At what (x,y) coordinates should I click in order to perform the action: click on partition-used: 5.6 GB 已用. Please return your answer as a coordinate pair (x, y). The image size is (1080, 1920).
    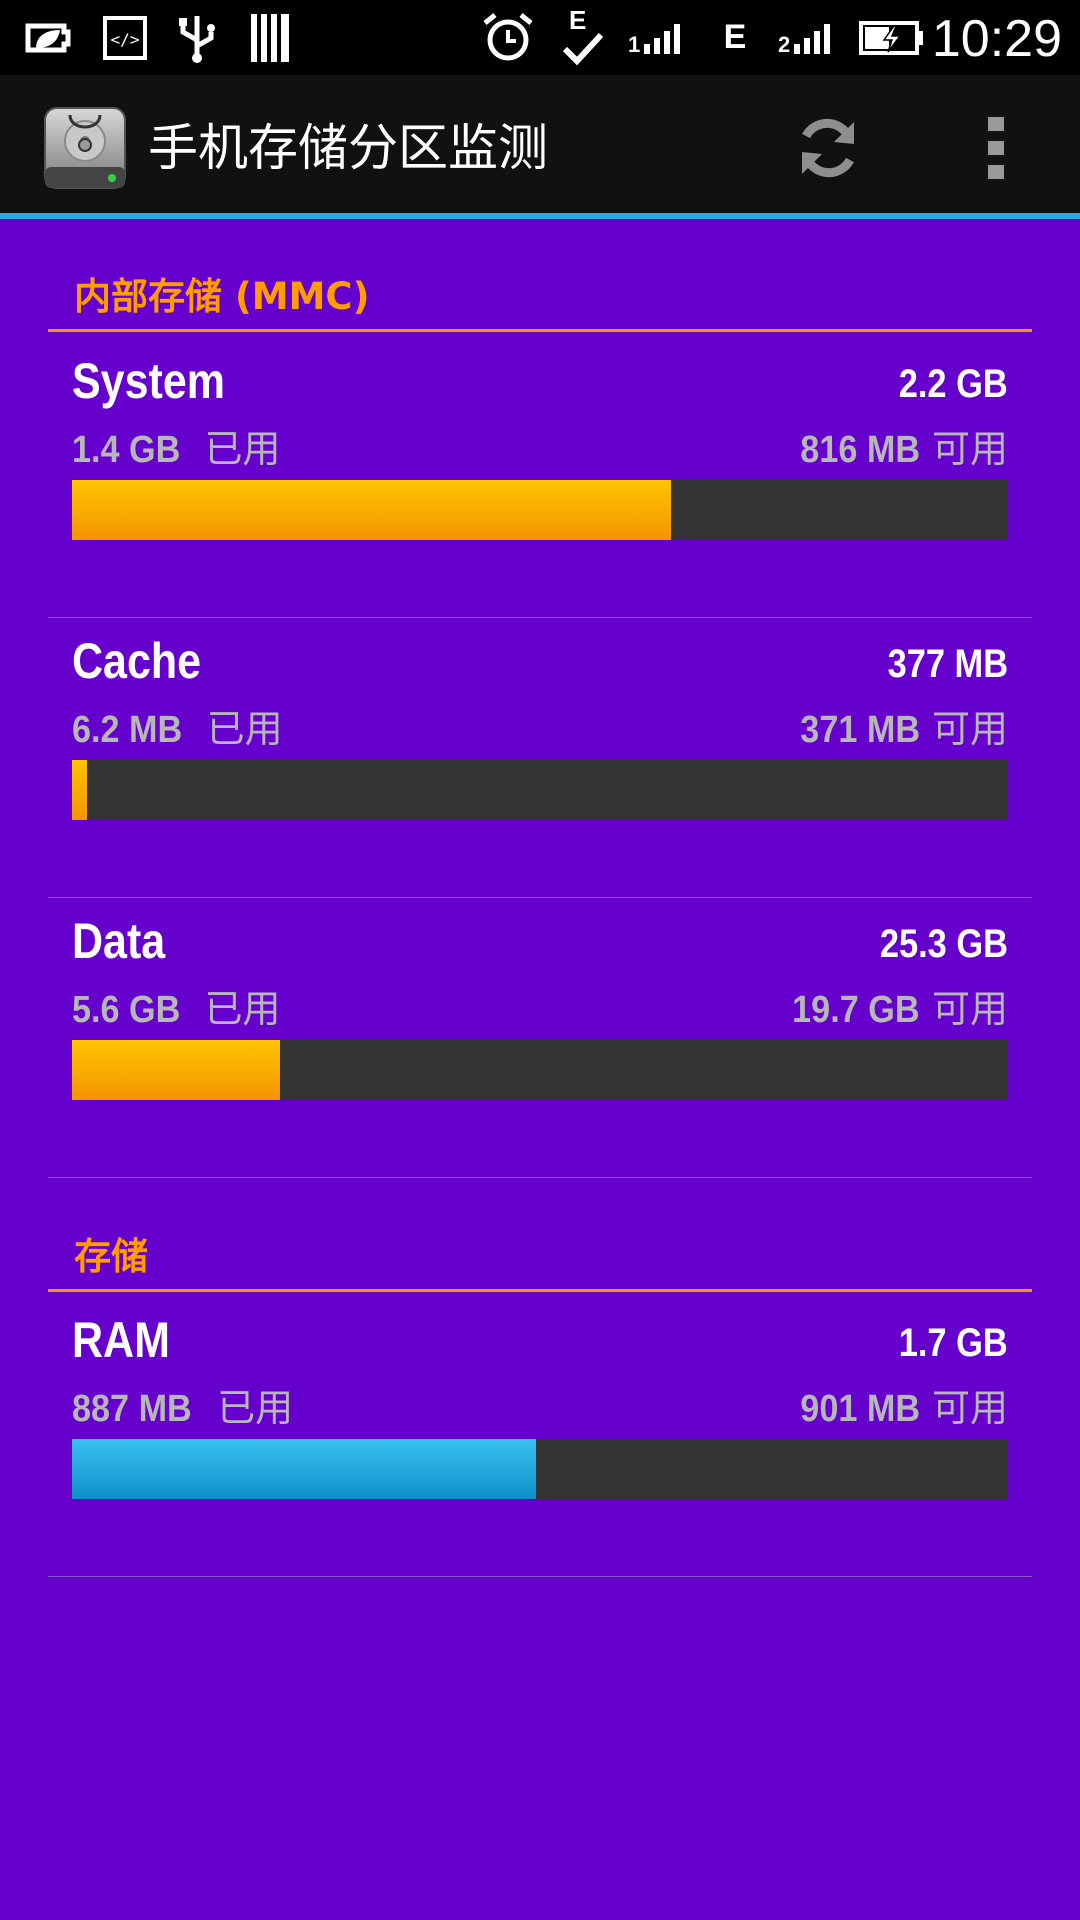
    Looking at the image, I should click on (176, 1005).